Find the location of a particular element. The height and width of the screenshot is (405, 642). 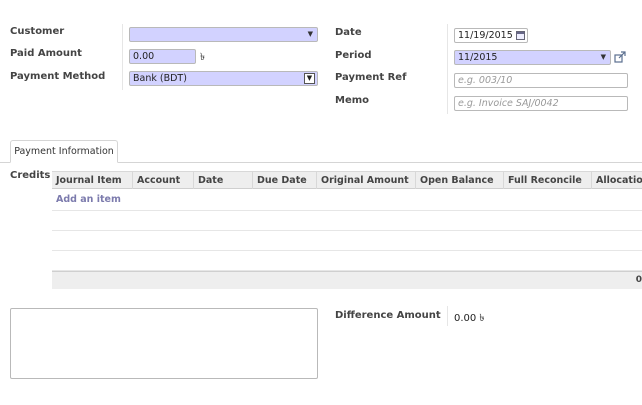

tab-payment-information: Payment Information is located at coordinates (64, 151).